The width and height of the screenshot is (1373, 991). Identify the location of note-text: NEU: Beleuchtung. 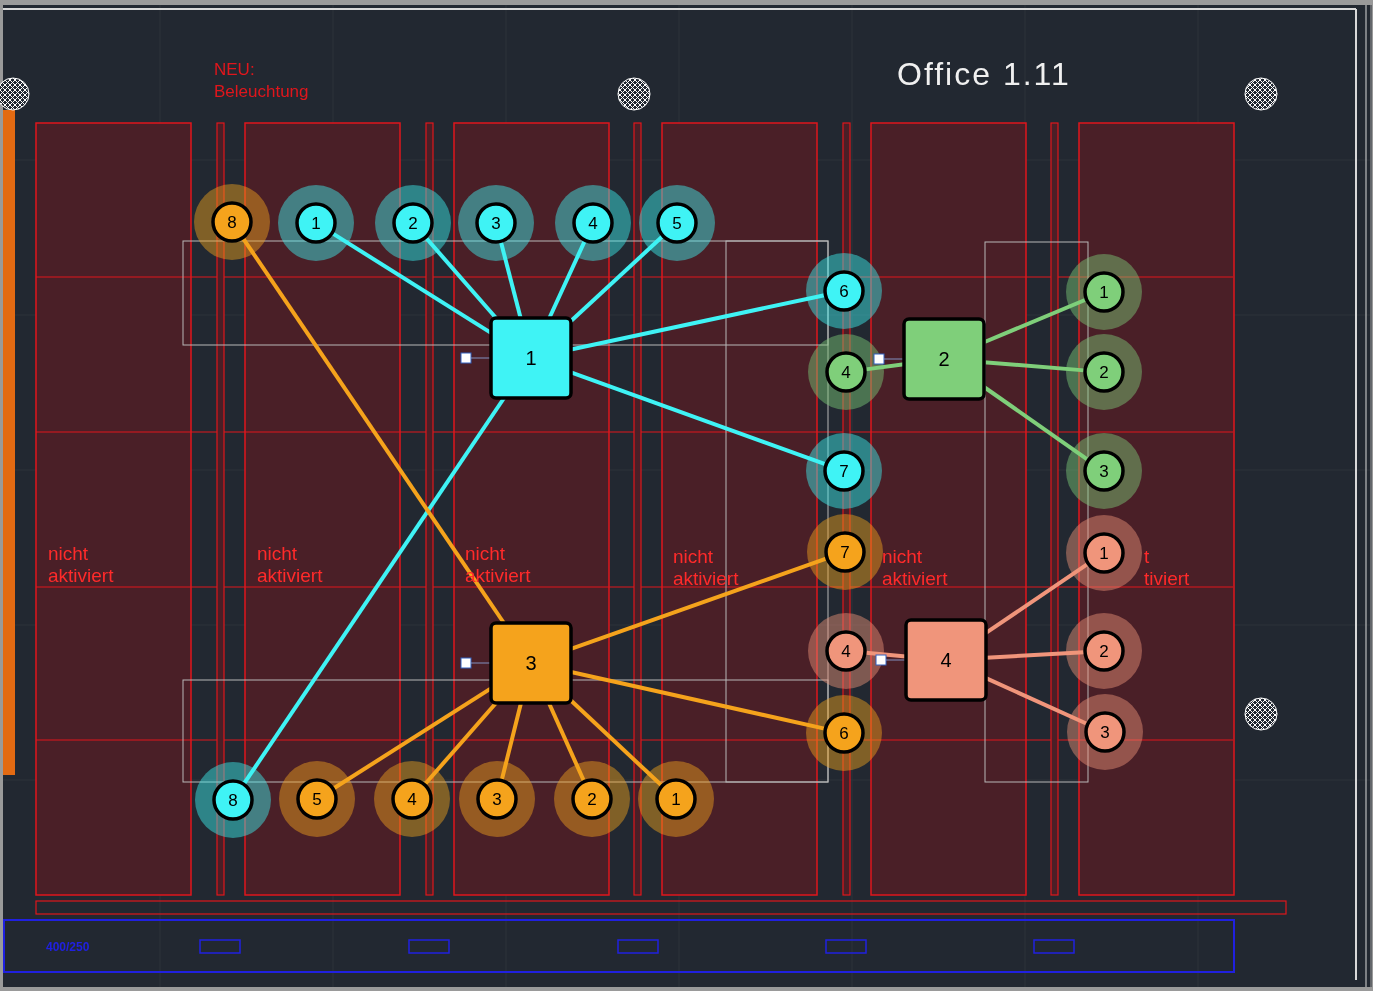
(261, 80).